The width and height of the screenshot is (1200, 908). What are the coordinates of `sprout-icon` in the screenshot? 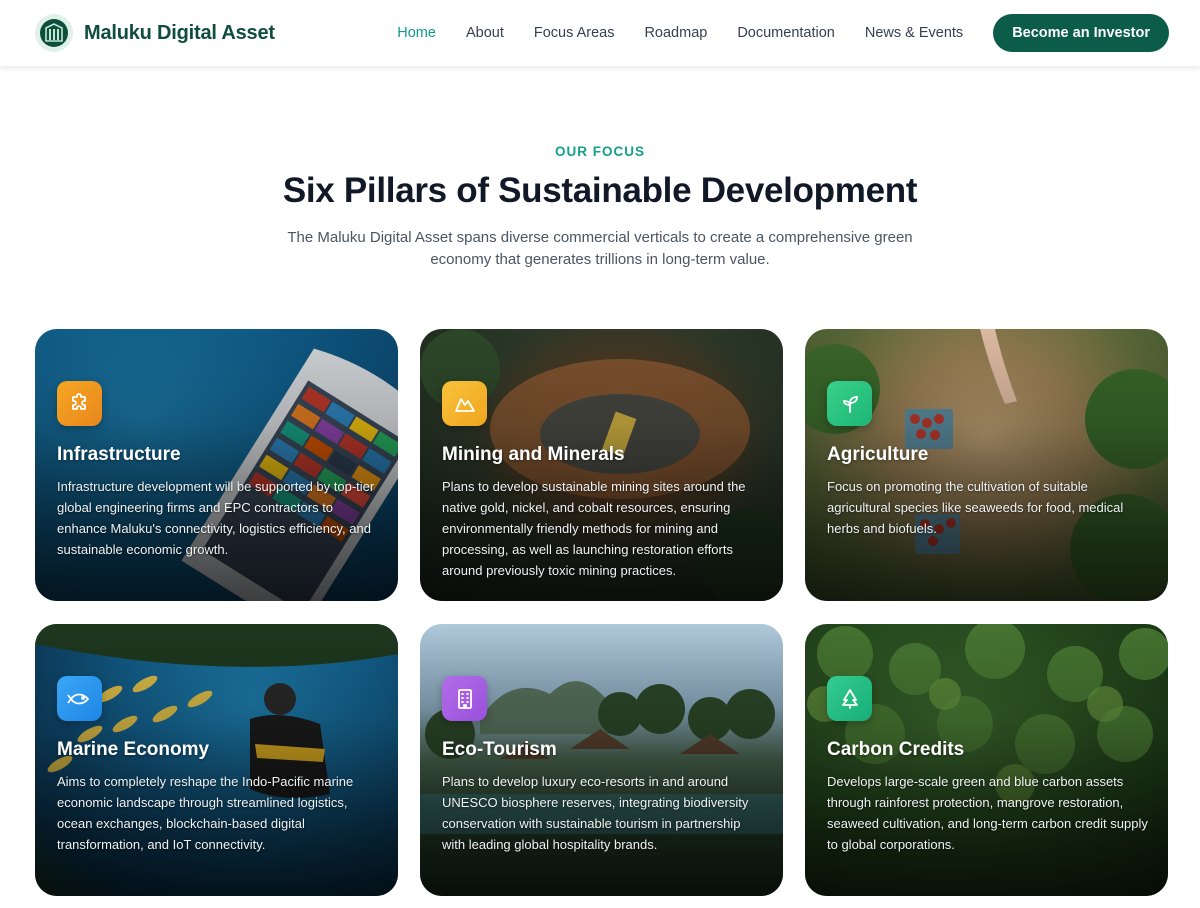 It's located at (849, 403).